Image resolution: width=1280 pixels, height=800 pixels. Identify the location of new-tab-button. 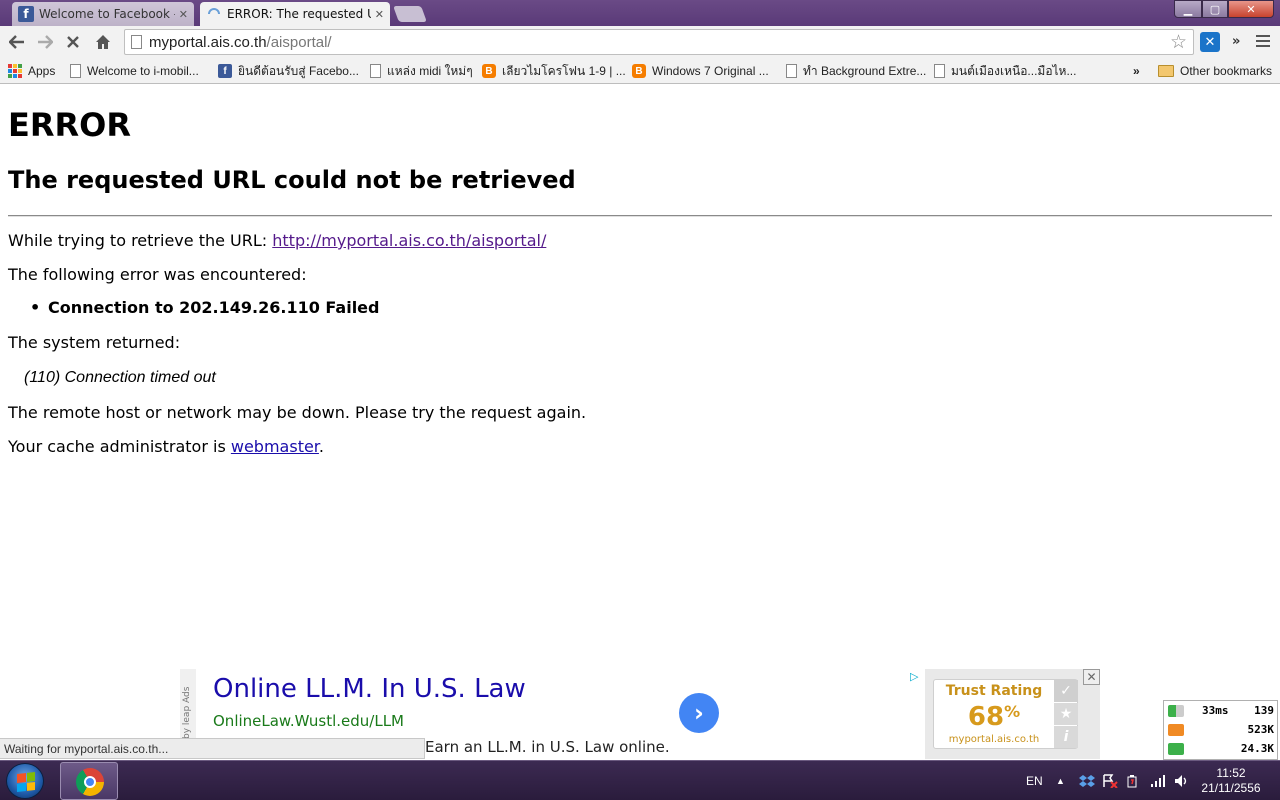
(410, 14).